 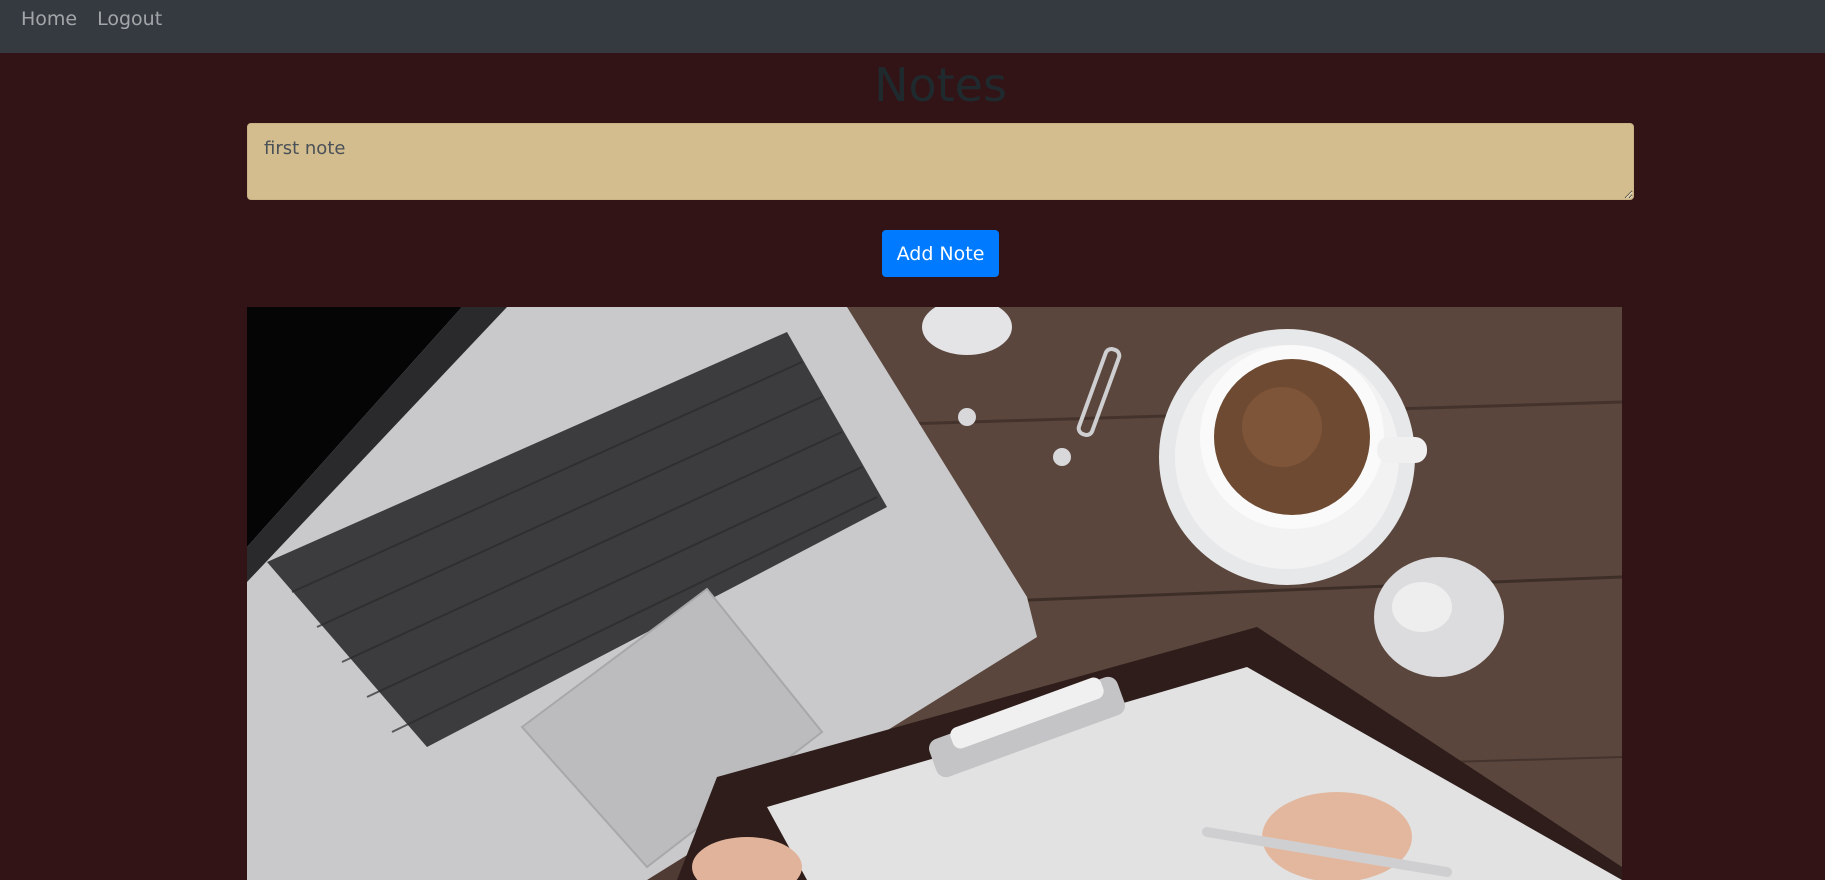 I want to click on nav-logout-link: Logout, so click(x=129, y=19).